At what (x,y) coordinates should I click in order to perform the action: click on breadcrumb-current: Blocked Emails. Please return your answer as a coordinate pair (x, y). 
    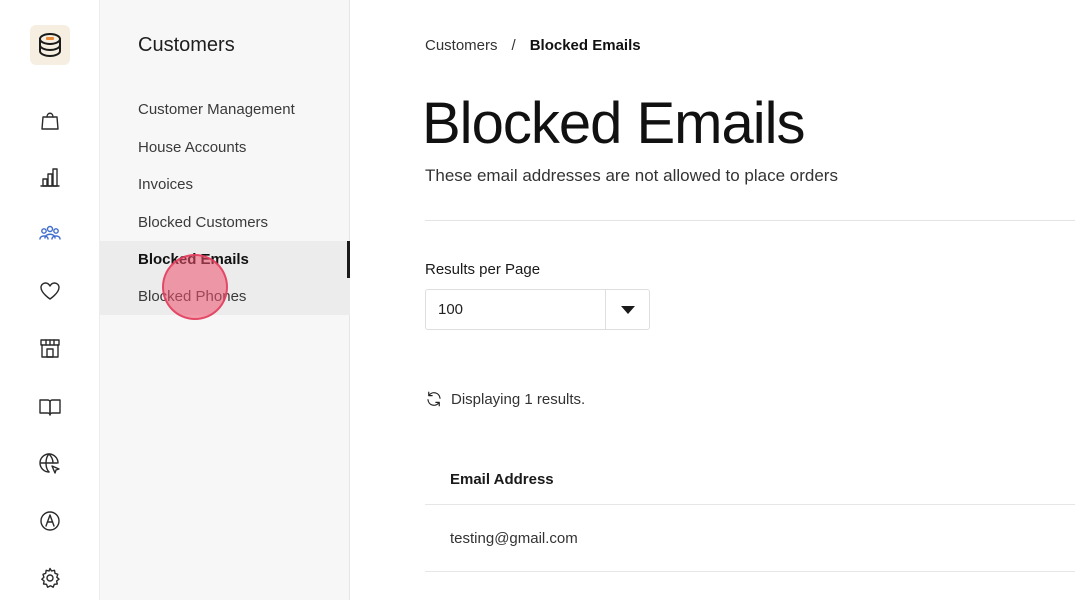
    Looking at the image, I should click on (585, 45).